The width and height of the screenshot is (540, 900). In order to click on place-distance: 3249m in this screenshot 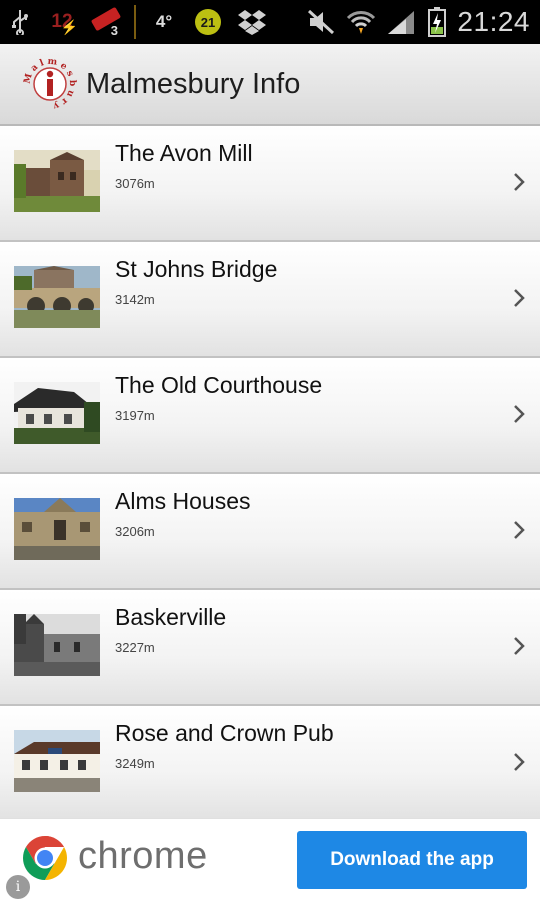, I will do `click(135, 763)`.